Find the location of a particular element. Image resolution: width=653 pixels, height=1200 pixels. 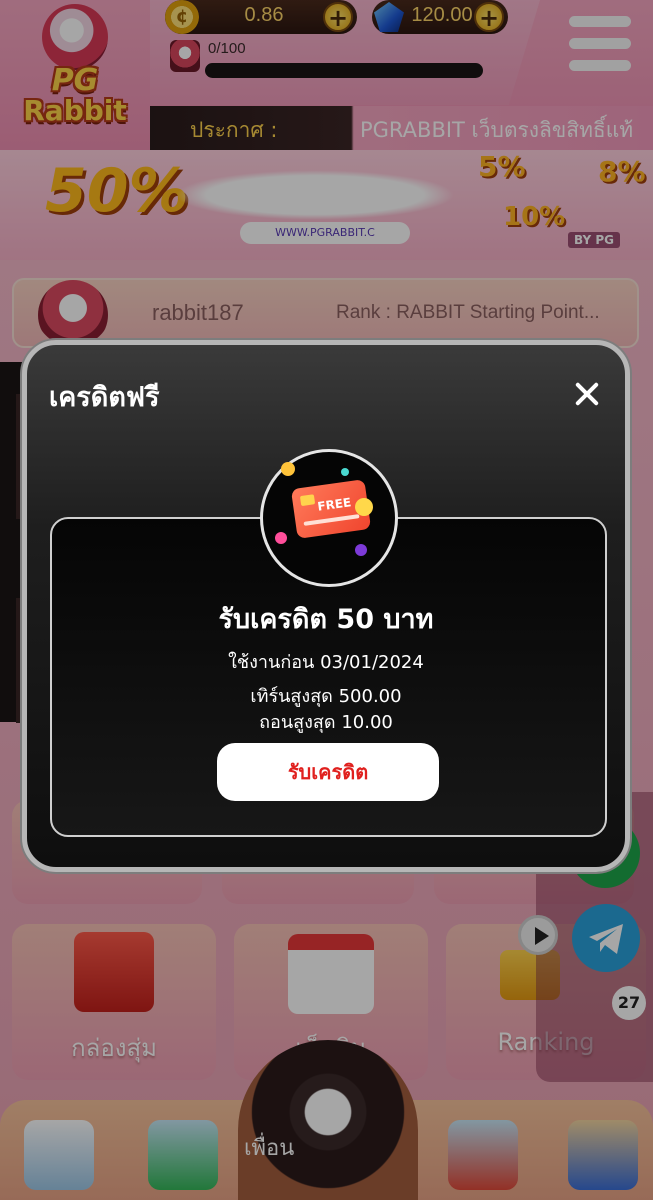

promo-title: รับเครดิต 50 บาท is located at coordinates (326, 619).